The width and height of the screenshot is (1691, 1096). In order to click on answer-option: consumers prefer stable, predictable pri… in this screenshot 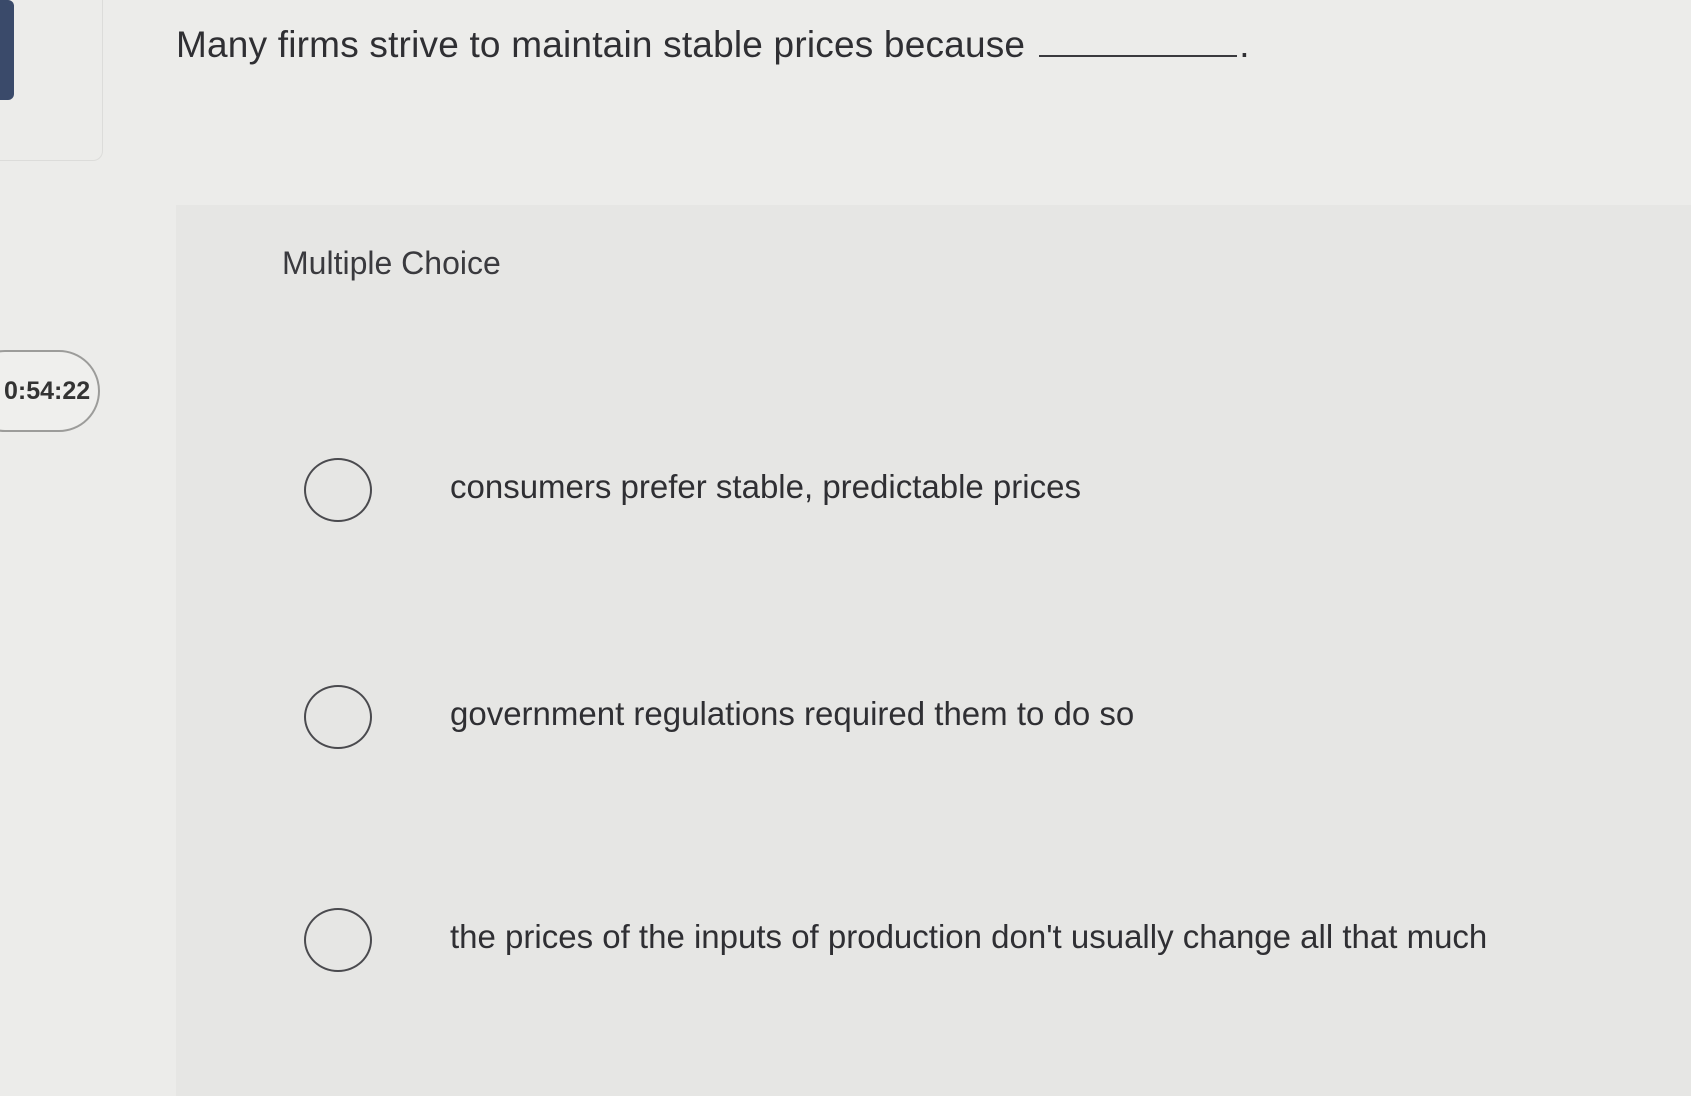, I will do `click(965, 493)`.